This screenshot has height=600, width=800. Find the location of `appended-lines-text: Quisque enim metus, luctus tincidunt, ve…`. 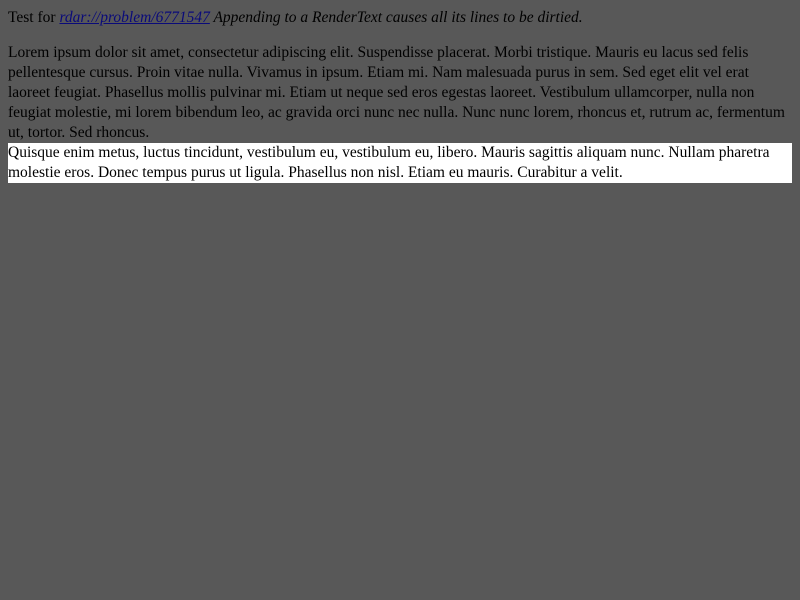

appended-lines-text: Quisque enim metus, luctus tincidunt, ve… is located at coordinates (400, 163).